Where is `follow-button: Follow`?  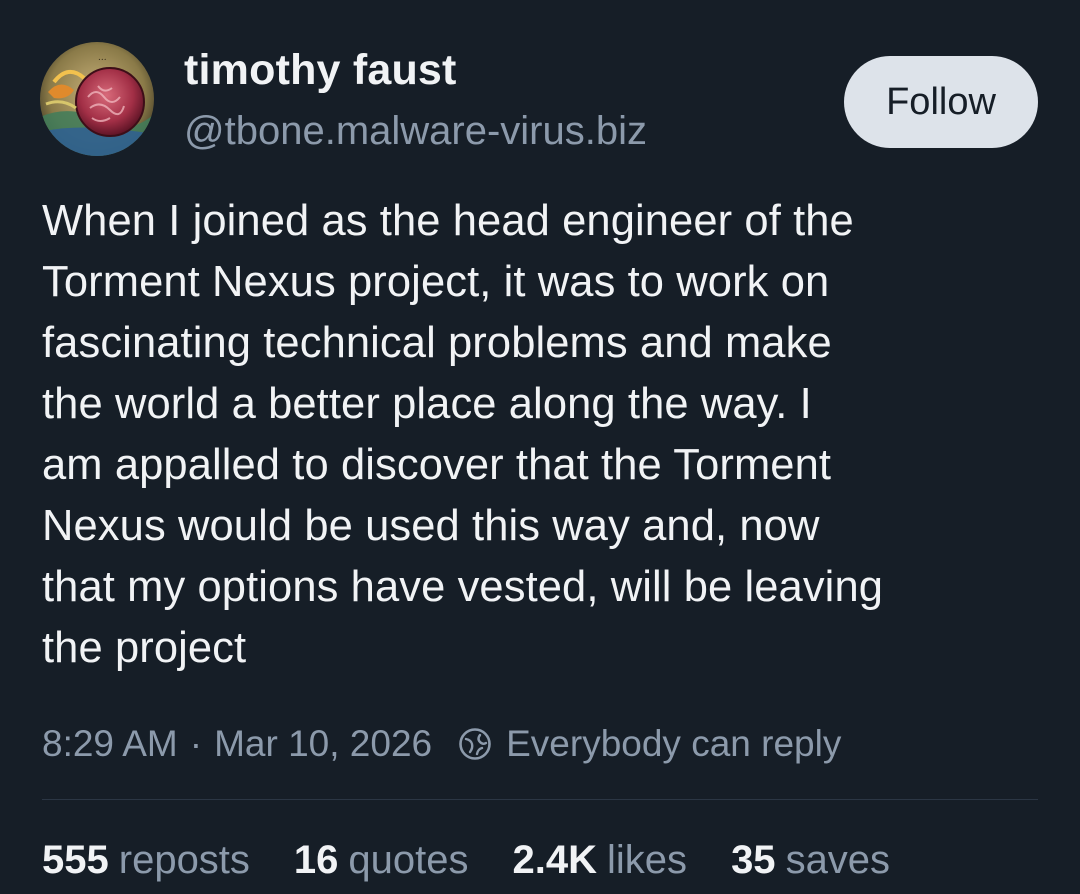
follow-button: Follow is located at coordinates (941, 102).